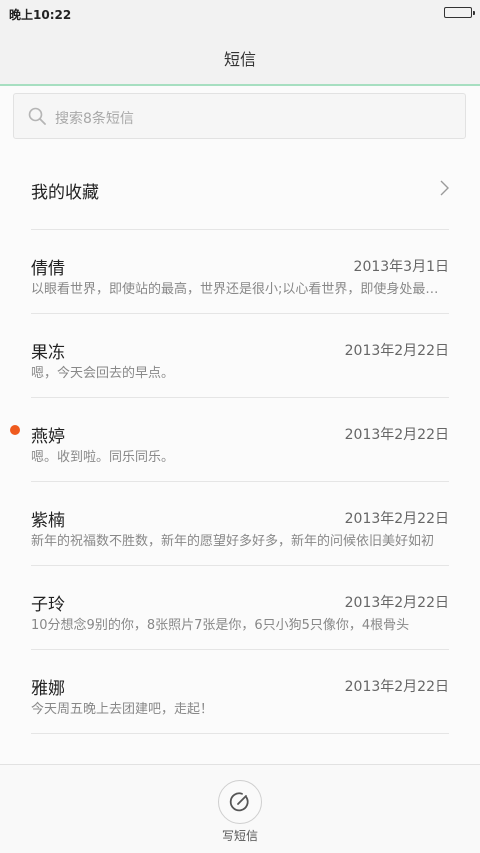 The image size is (480, 853). Describe the element at coordinates (48, 605) in the screenshot. I see `contact-name: 子玲` at that location.